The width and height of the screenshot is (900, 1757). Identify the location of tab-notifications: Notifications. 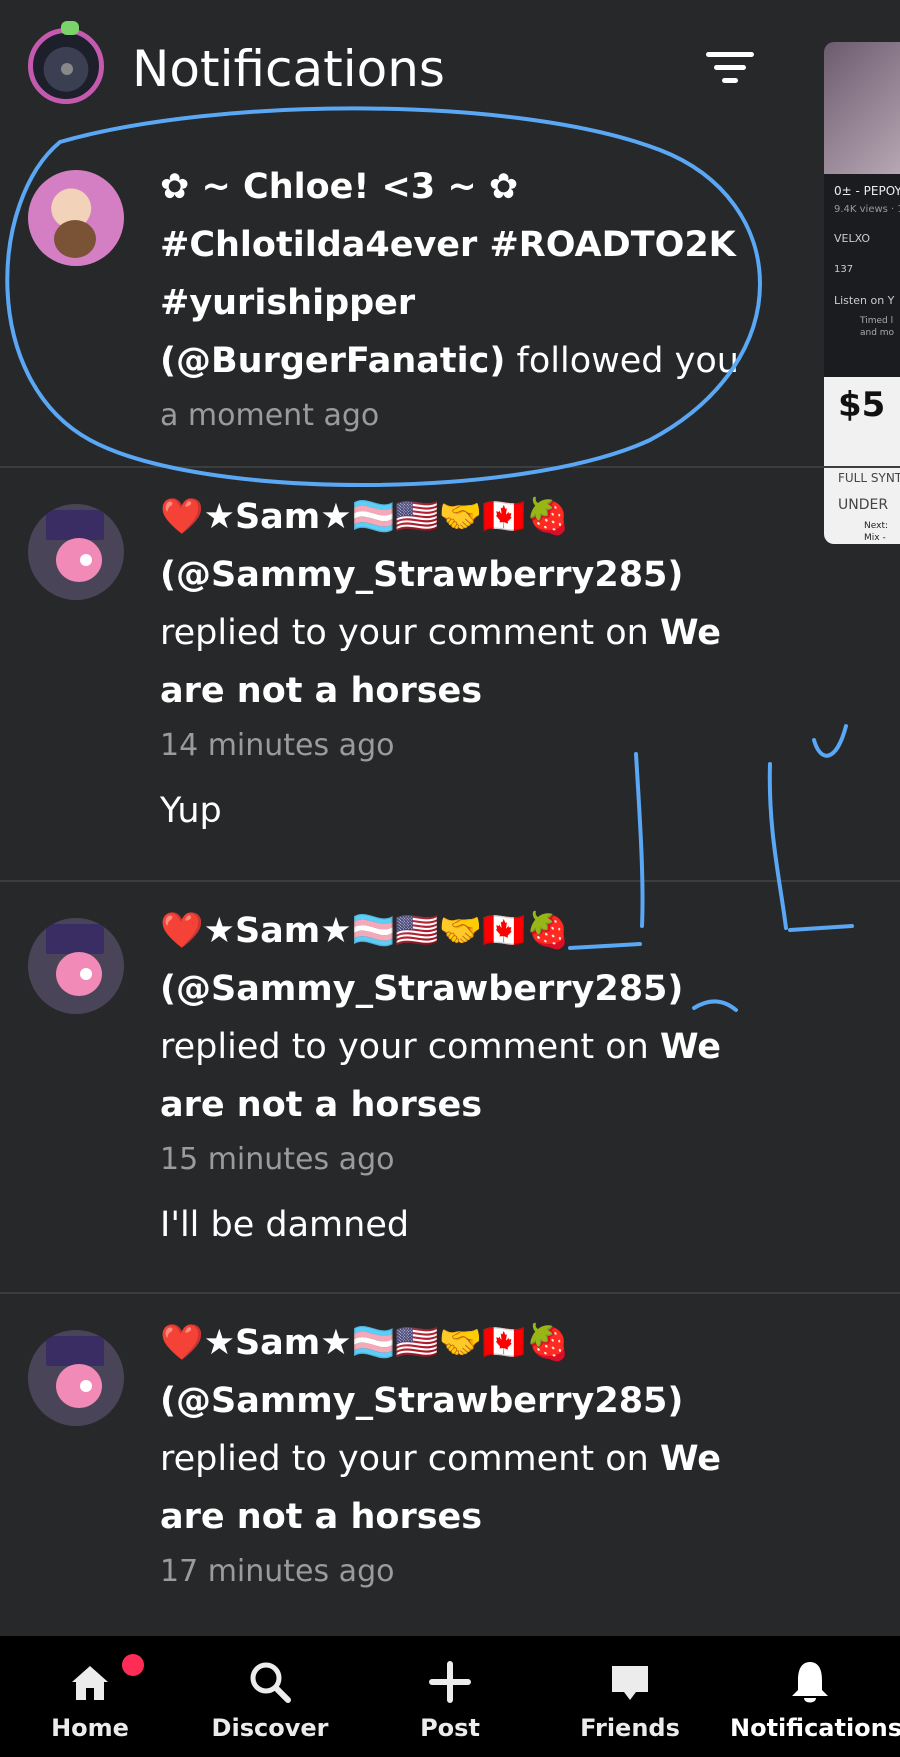
(815, 1696).